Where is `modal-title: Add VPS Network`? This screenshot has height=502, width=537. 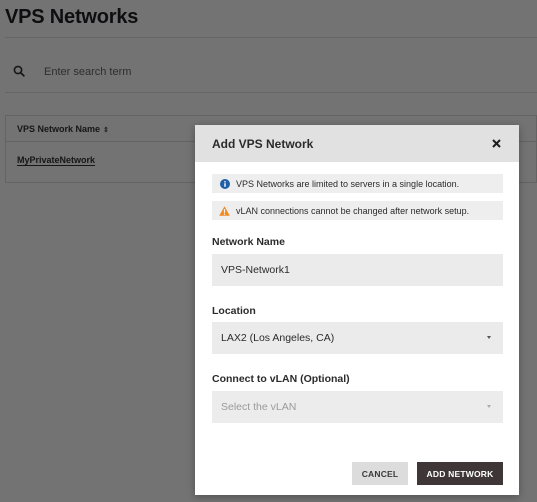
modal-title: Add VPS Network is located at coordinates (263, 143).